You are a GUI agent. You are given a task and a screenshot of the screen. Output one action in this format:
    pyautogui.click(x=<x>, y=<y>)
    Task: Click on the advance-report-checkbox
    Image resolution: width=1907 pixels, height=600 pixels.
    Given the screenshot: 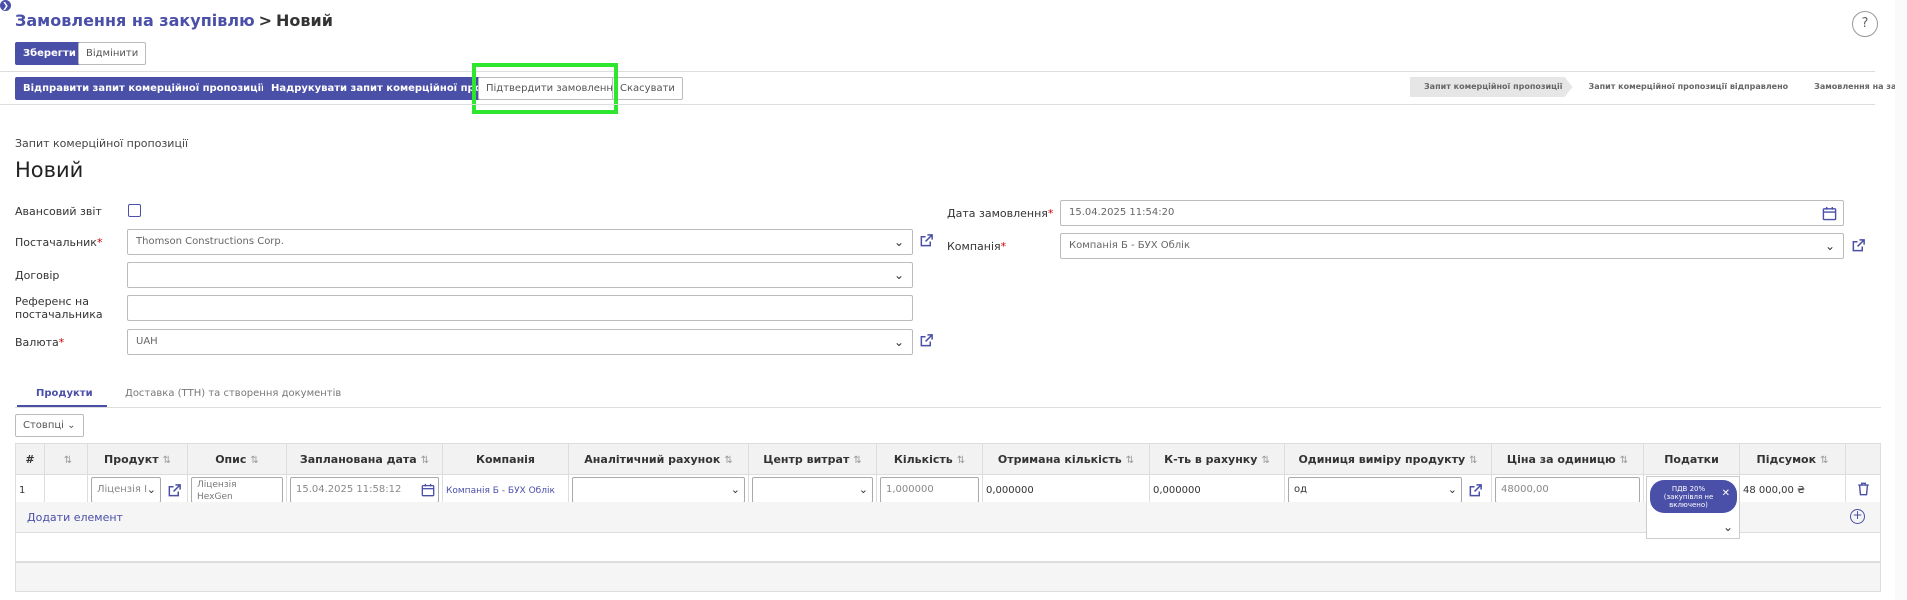 What is the action you would take?
    pyautogui.click(x=134, y=210)
    